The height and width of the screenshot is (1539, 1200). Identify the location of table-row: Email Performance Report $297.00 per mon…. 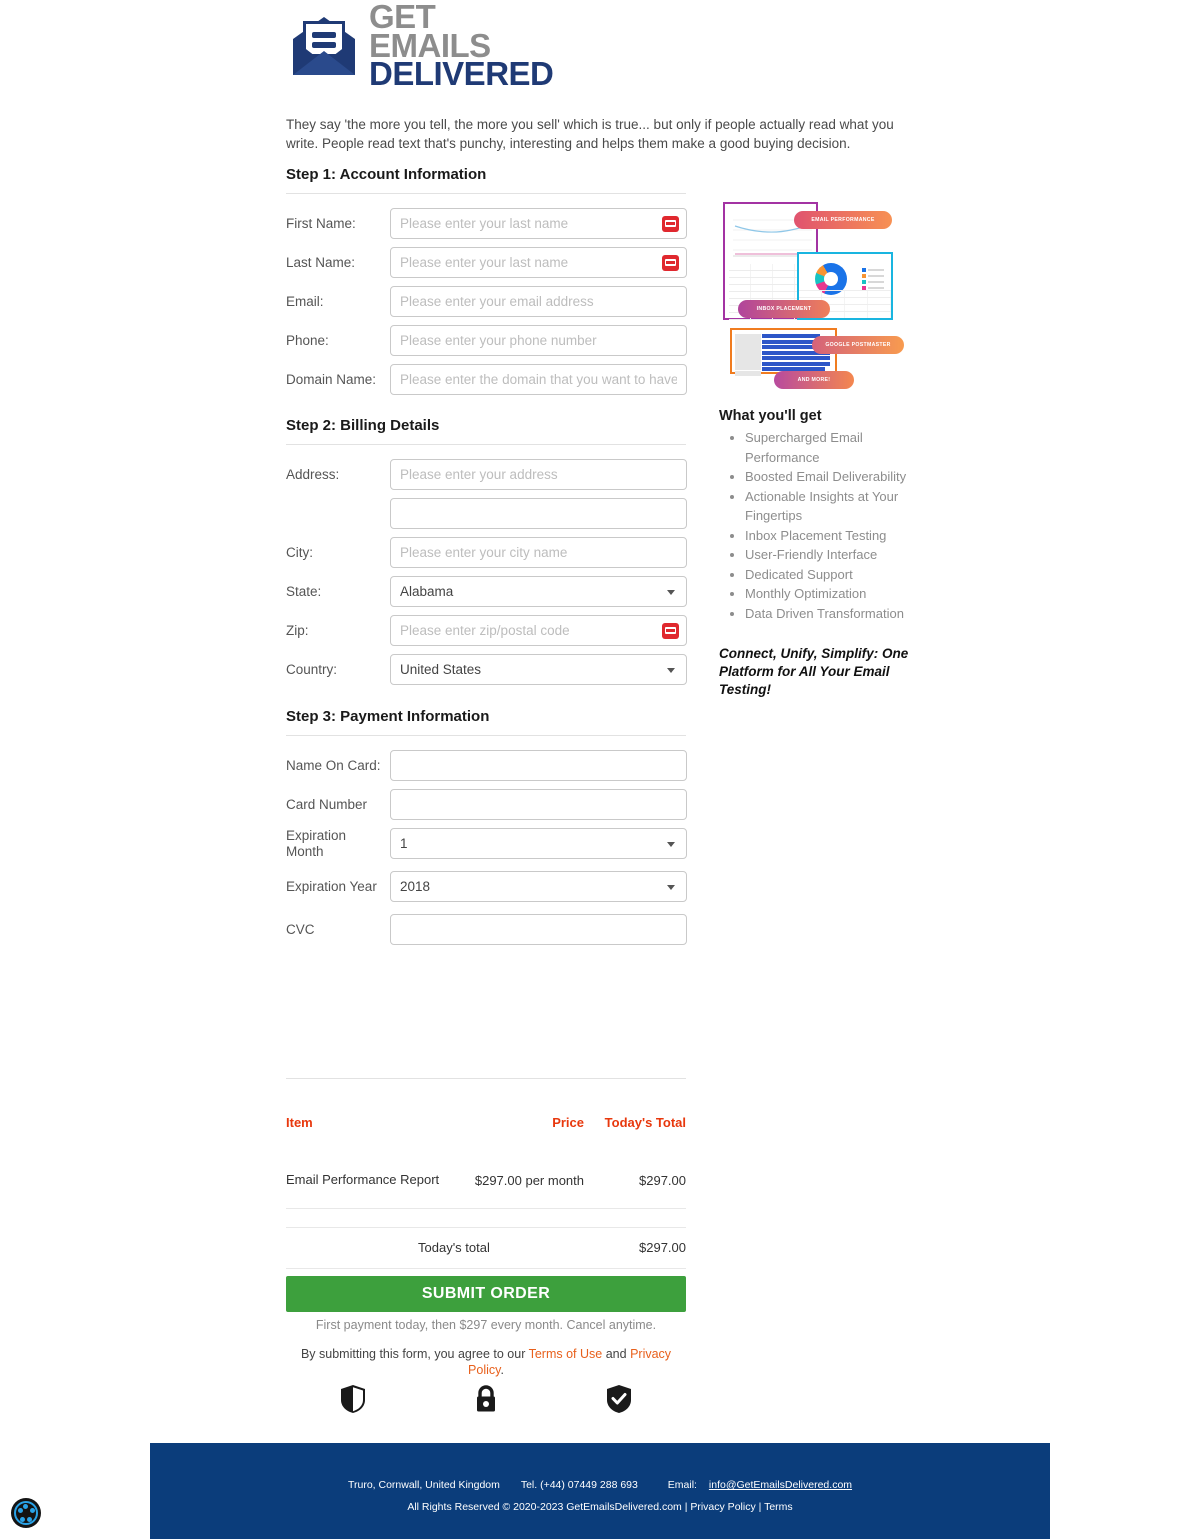
(486, 1173).